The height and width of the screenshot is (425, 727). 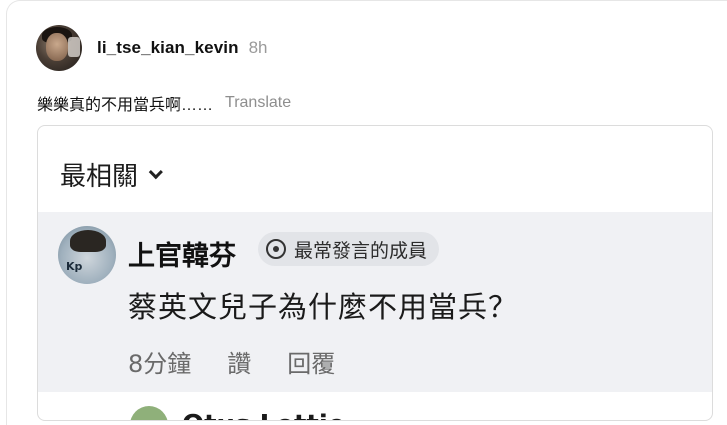 I want to click on top-contributor-badge: 最常發言的成員, so click(x=349, y=249).